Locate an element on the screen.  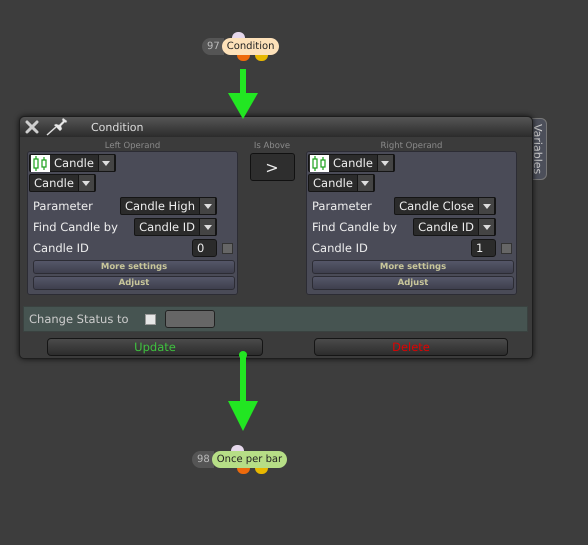
status-label: Change Status to is located at coordinates (79, 319).